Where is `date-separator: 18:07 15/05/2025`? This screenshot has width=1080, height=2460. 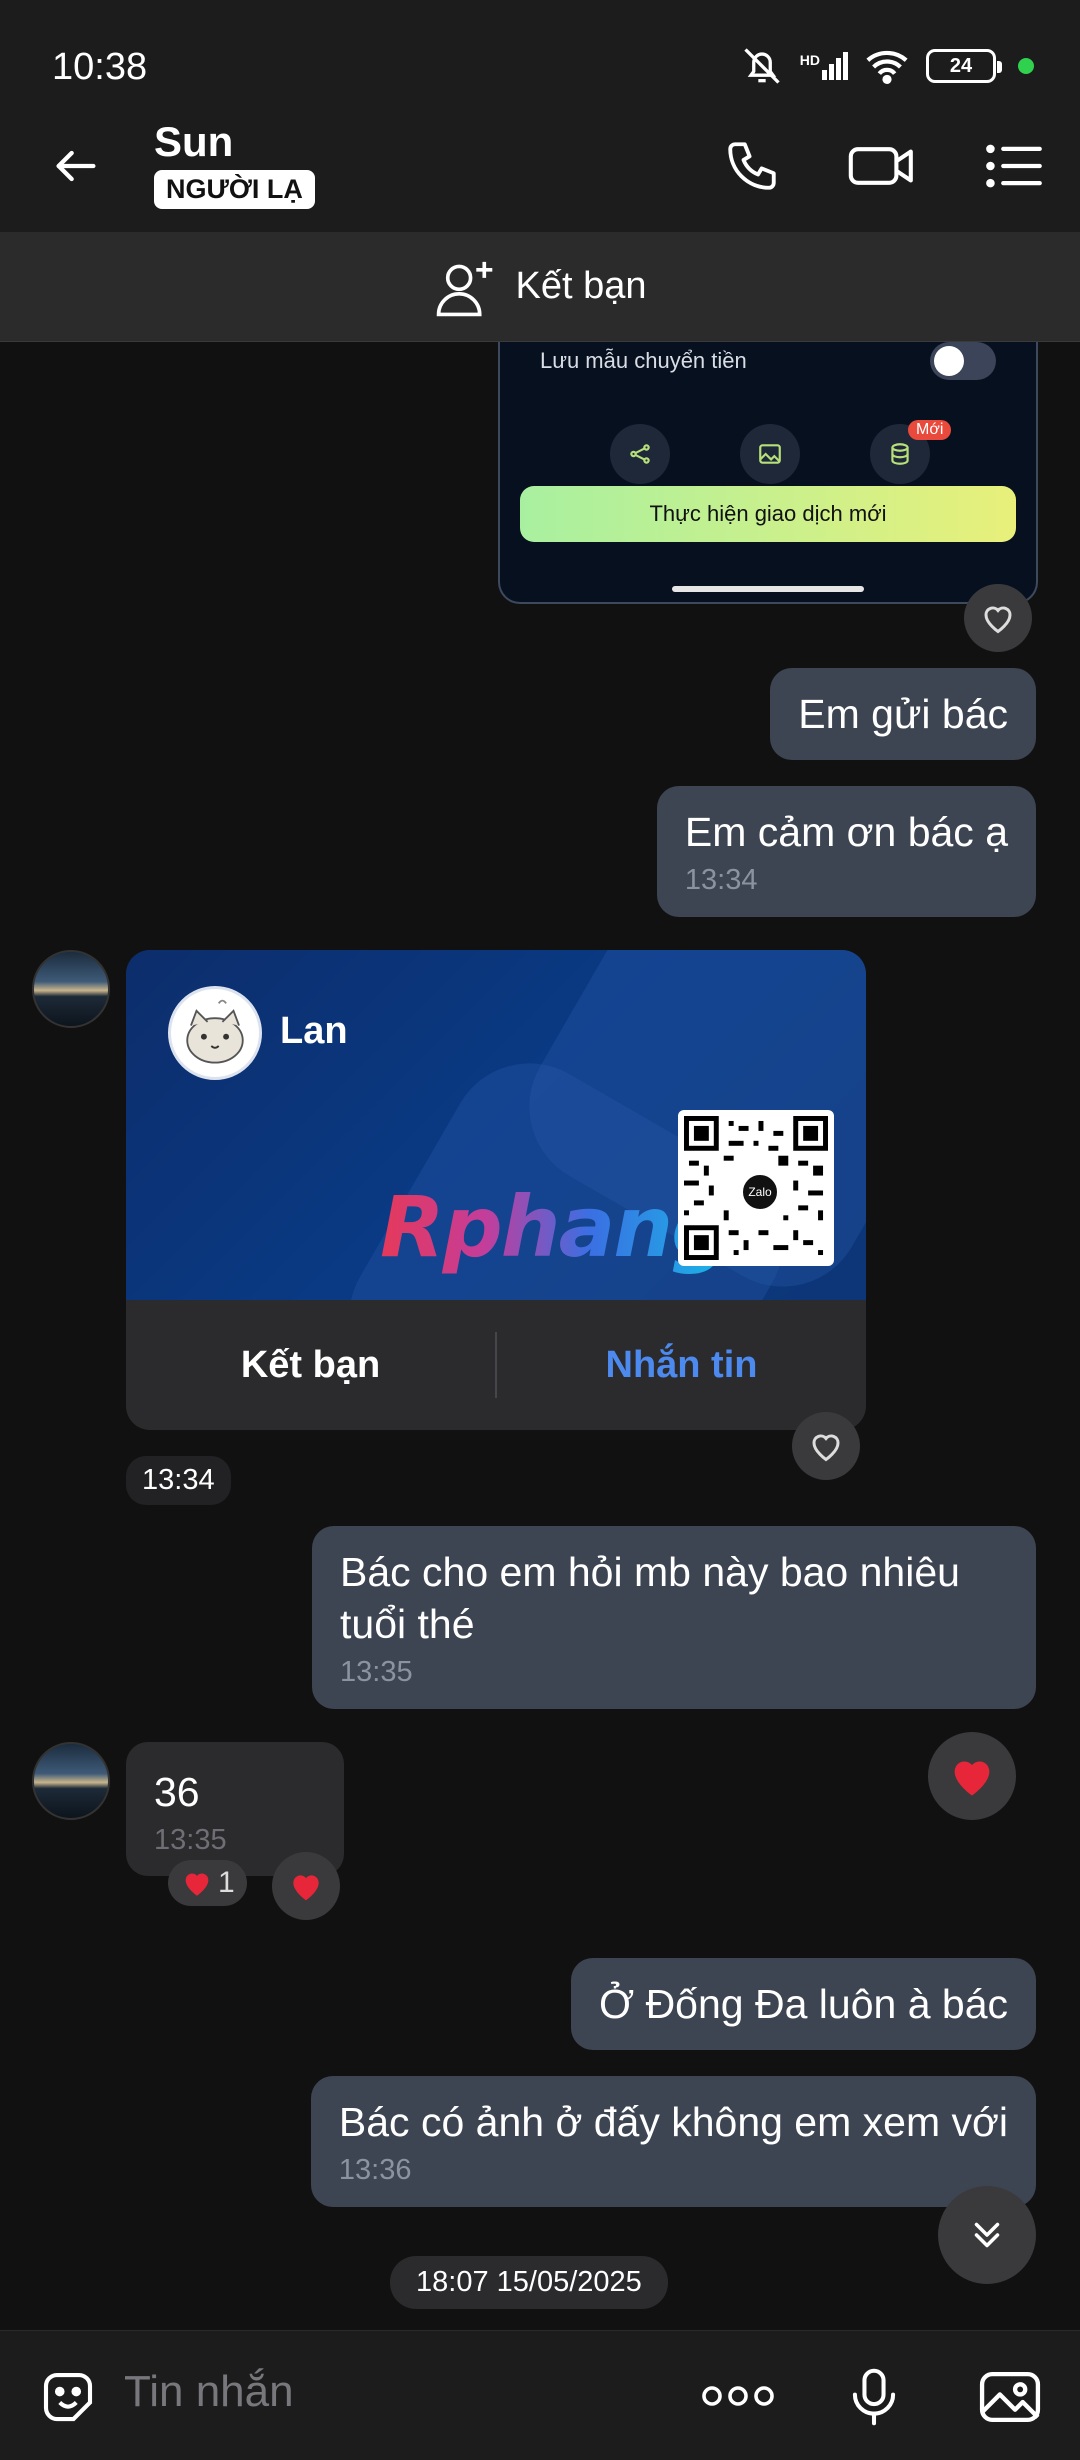
date-separator: 18:07 15/05/2025 is located at coordinates (529, 2282).